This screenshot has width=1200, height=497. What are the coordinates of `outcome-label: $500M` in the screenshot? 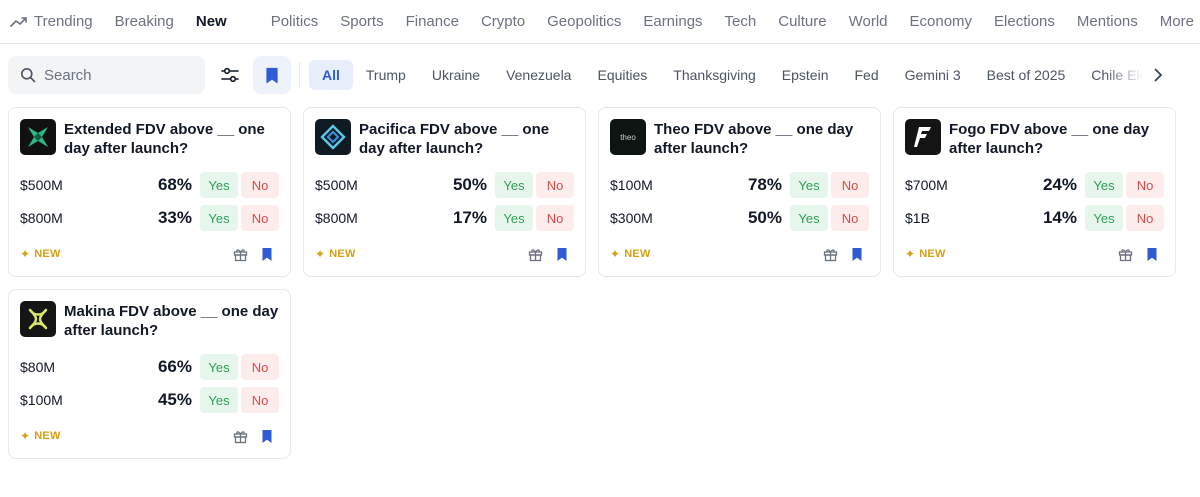 It's located at (41, 185).